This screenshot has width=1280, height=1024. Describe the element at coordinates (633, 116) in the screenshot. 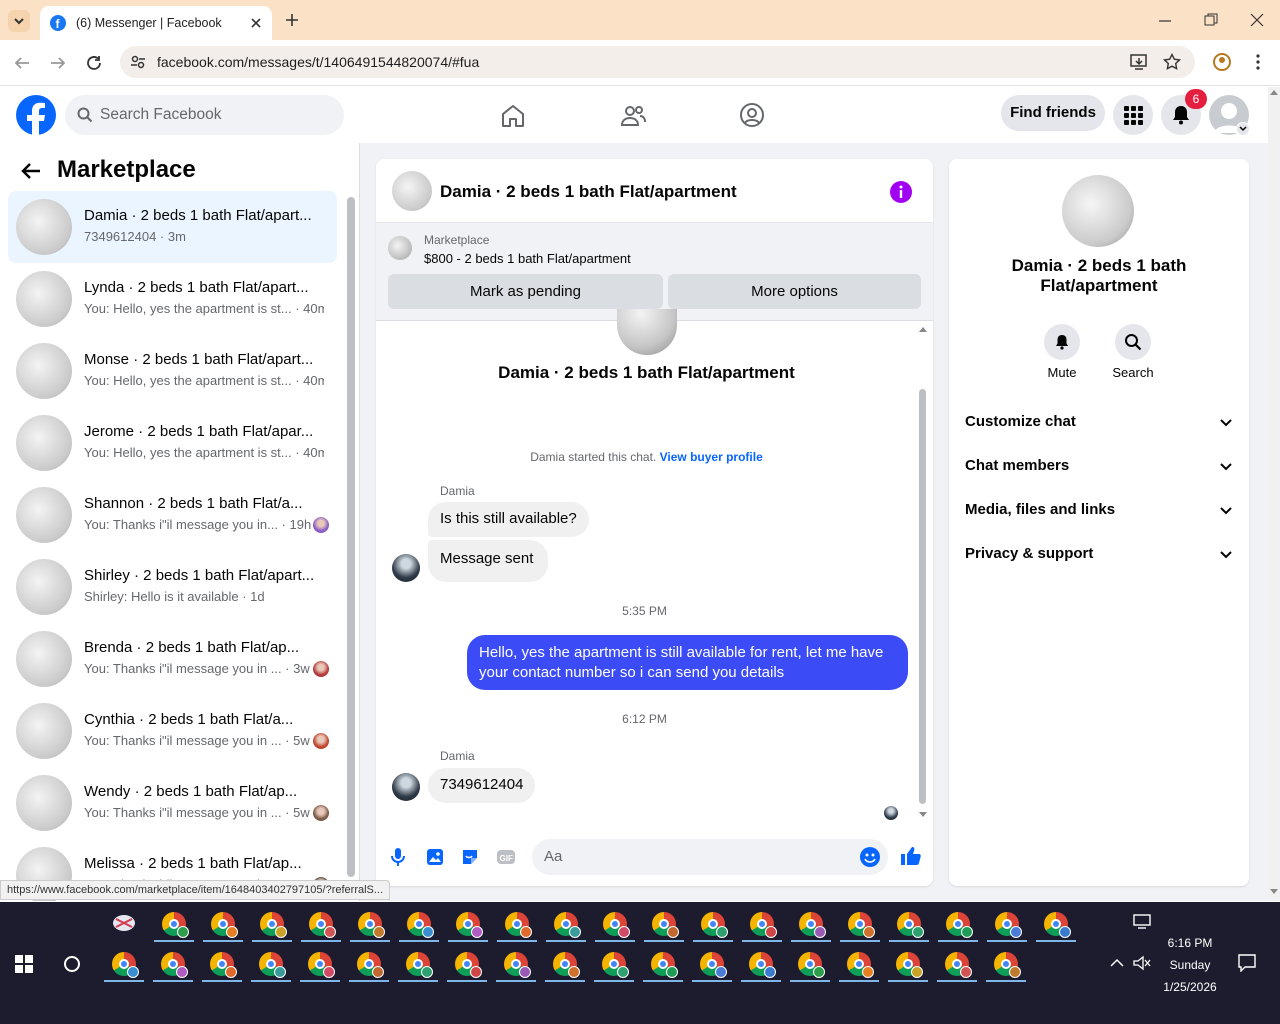

I see `friends-icon` at that location.